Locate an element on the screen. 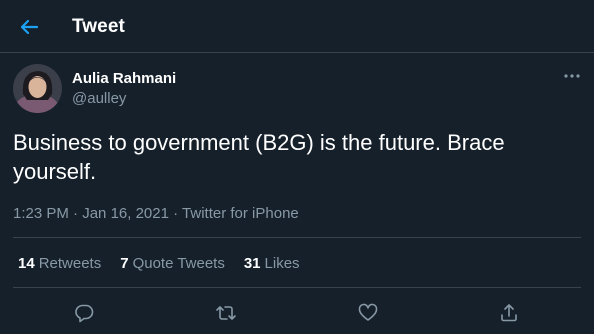 The height and width of the screenshot is (334, 594). retweet-icon is located at coordinates (226, 313).